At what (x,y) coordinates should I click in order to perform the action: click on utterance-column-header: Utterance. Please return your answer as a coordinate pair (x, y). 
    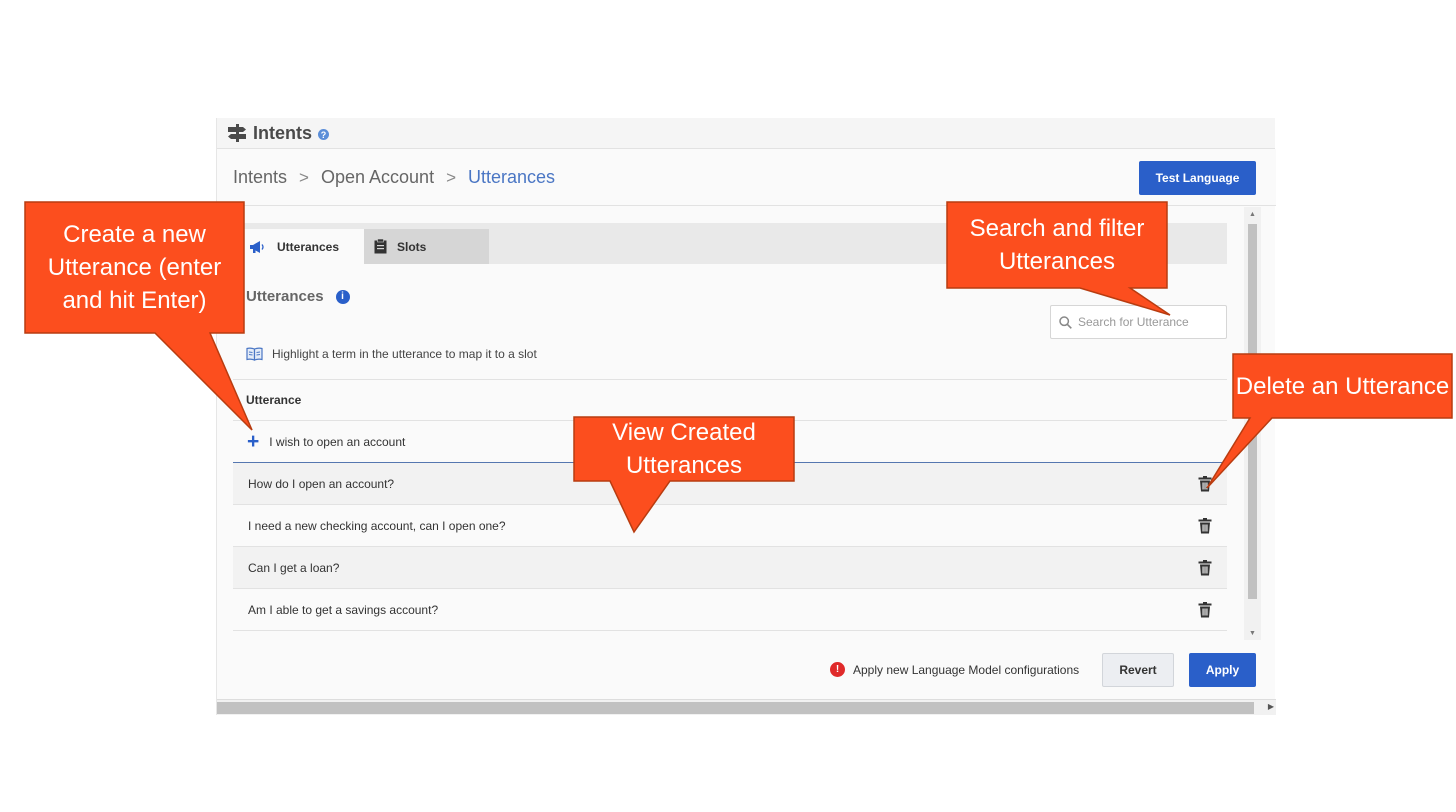
    Looking at the image, I should click on (274, 400).